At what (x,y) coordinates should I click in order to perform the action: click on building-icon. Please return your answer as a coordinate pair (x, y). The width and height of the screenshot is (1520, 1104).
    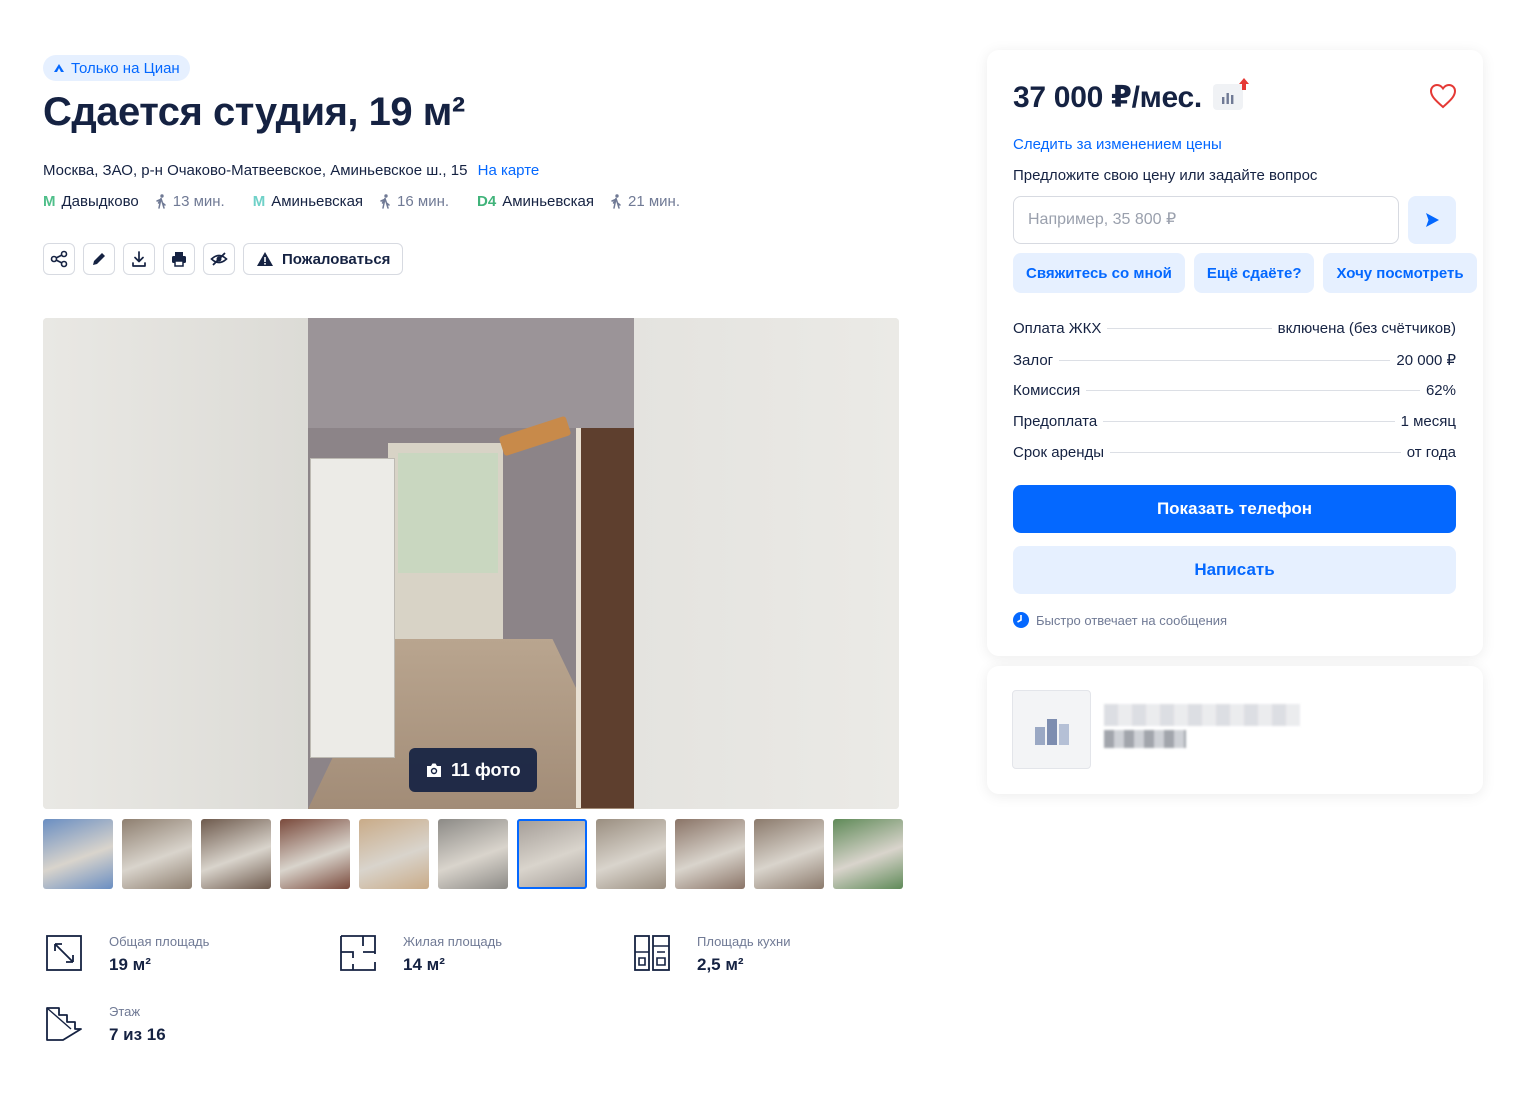
    Looking at the image, I should click on (1051, 731).